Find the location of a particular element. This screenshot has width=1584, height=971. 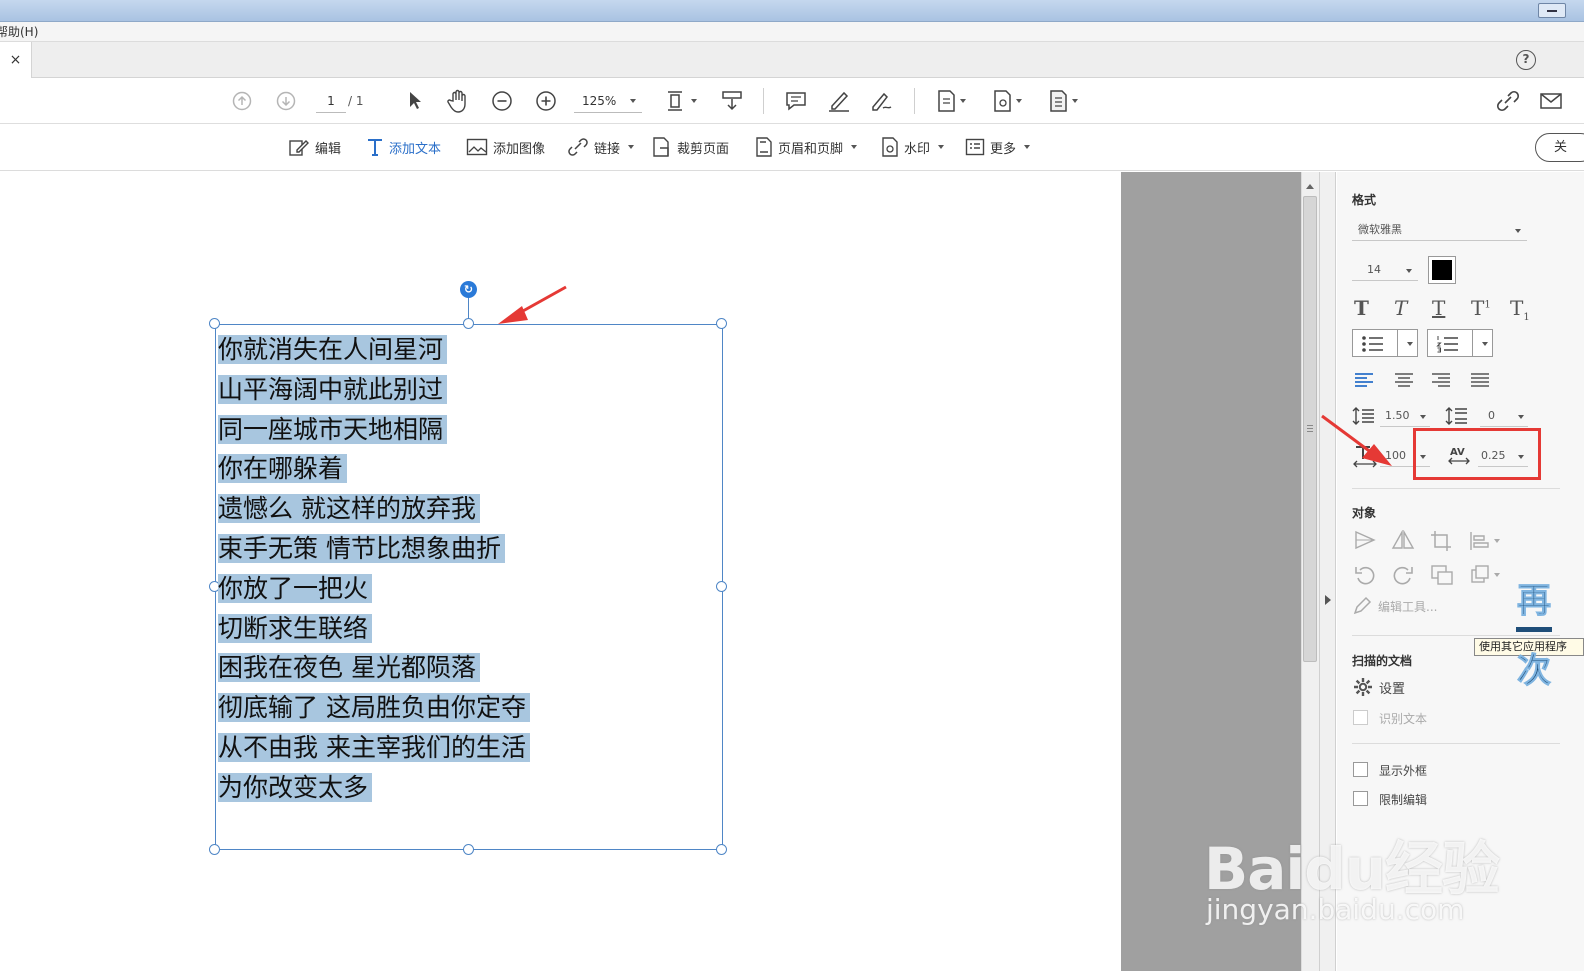

resize-handle-s is located at coordinates (468, 849).